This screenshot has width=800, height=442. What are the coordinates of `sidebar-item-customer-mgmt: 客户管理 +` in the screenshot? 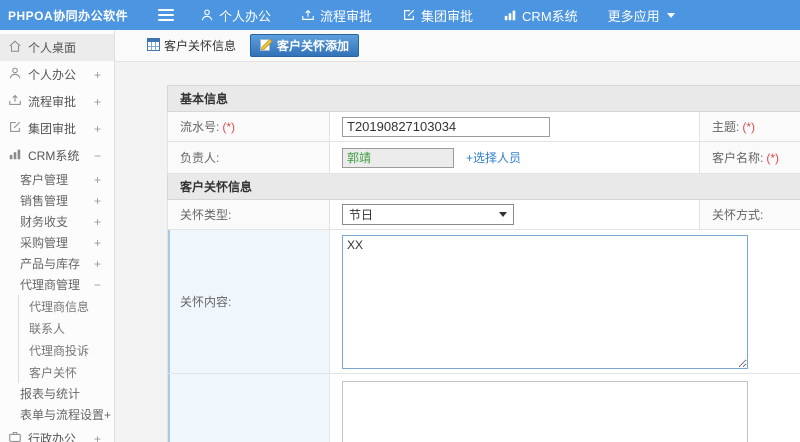 It's located at (57, 179).